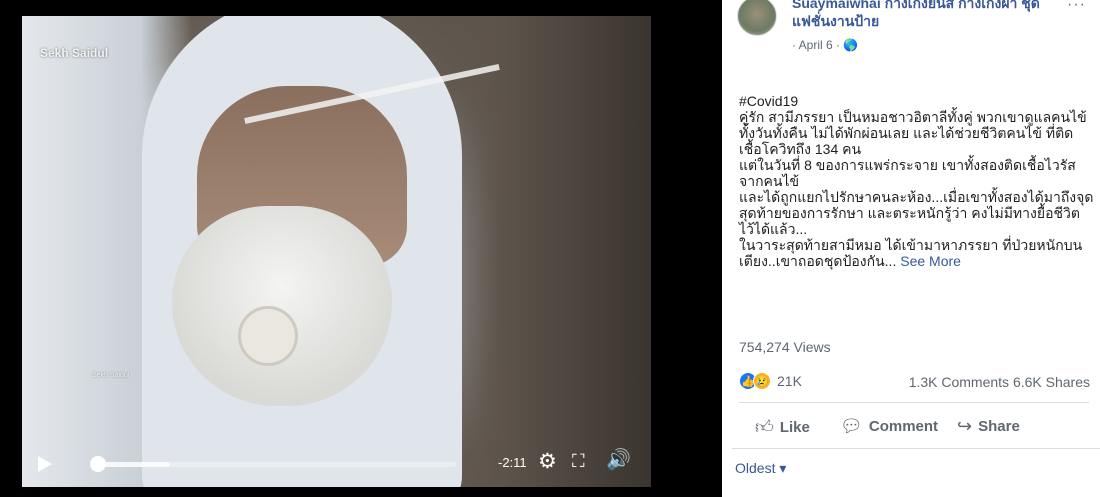  I want to click on post-timestamp: · April 6 · 🌎, so click(825, 45).